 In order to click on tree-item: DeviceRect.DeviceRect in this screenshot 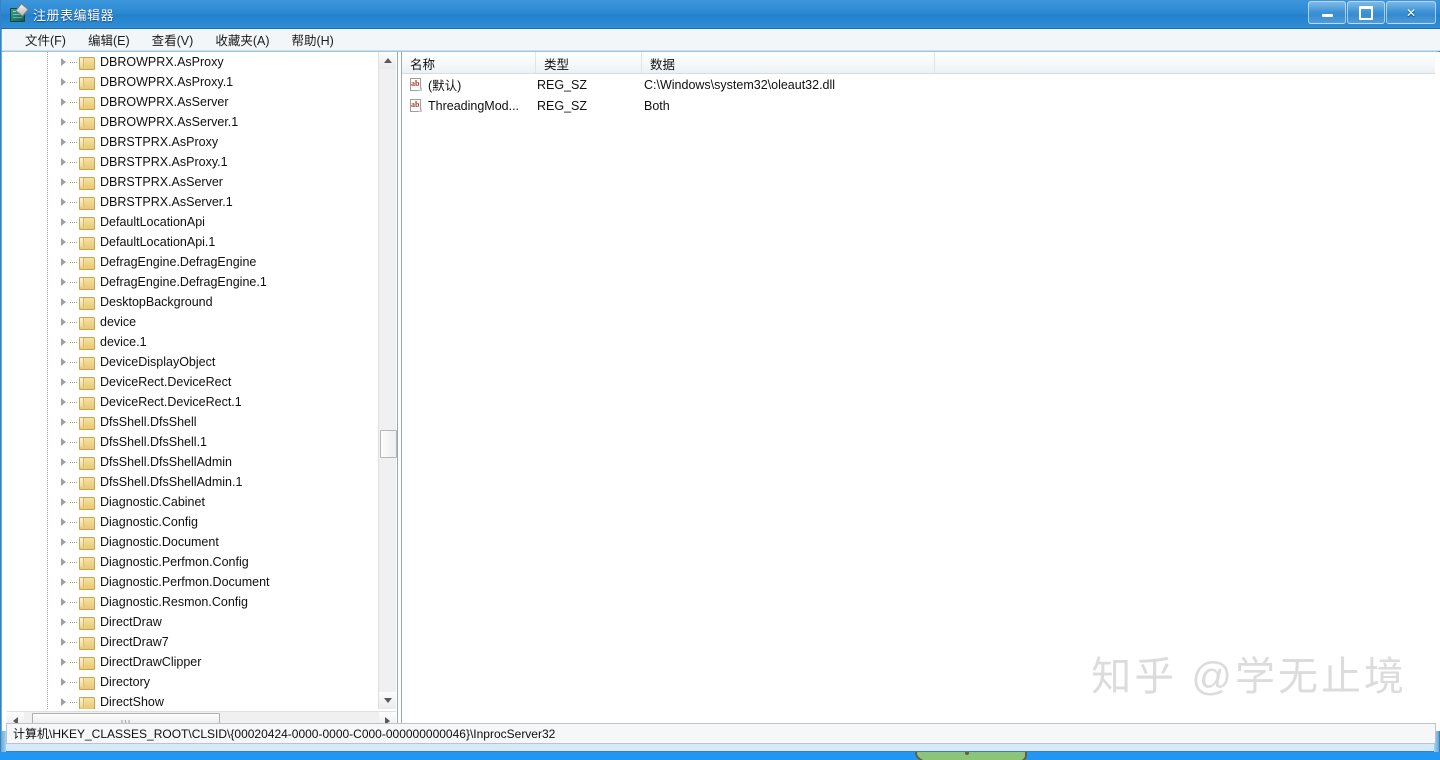, I will do `click(193, 382)`.